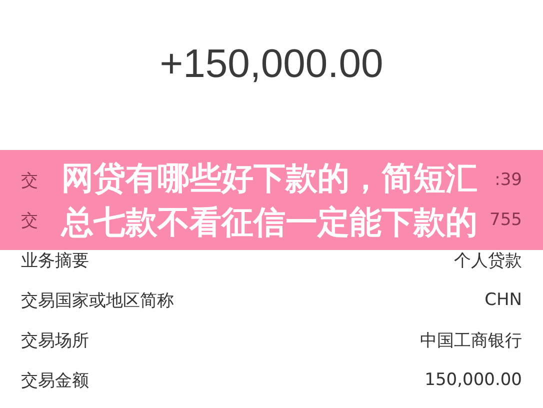  I want to click on row-value: 150,000.00, so click(473, 380).